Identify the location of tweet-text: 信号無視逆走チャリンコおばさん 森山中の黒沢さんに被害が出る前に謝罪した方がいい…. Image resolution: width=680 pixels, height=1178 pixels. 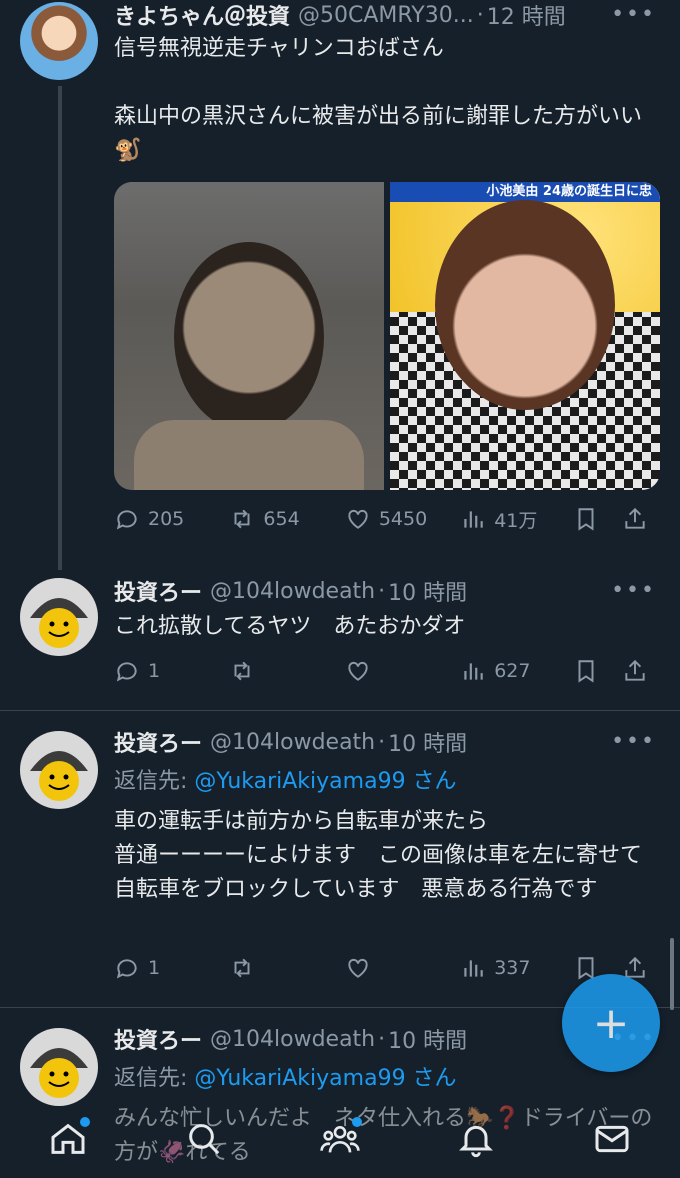
(378, 99).